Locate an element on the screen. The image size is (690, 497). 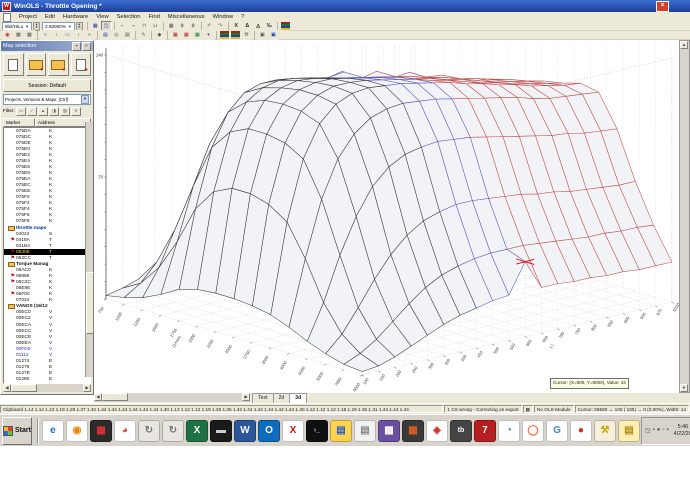
list-horizontal-scrollbar: ◀ ▶ is located at coordinates (47, 388).